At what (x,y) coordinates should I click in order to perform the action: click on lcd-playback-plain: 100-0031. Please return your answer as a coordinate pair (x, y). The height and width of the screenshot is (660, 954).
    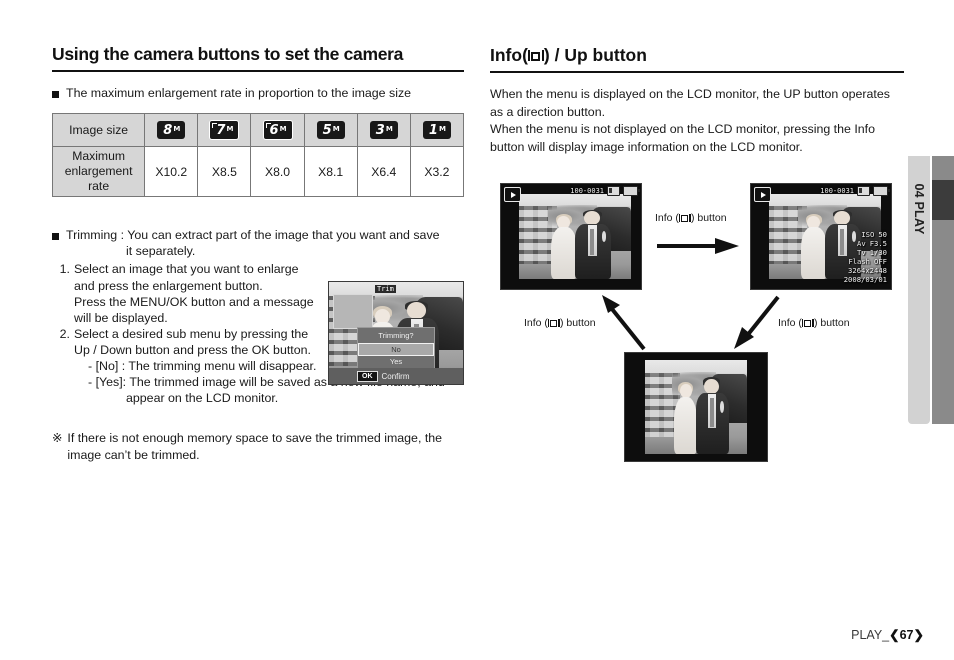
    Looking at the image, I should click on (571, 236).